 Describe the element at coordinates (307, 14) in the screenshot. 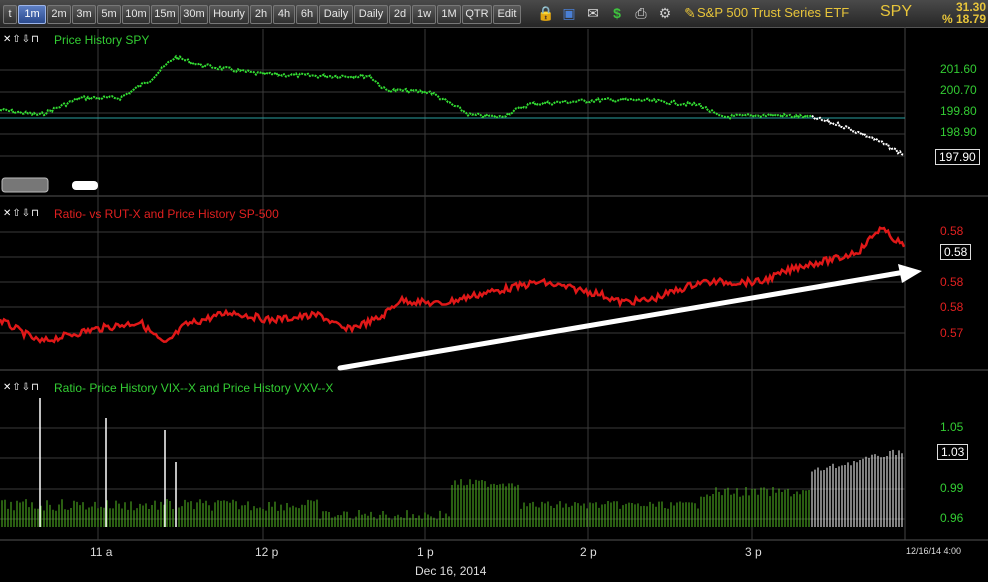

I see `interval-button-11: 6h` at that location.